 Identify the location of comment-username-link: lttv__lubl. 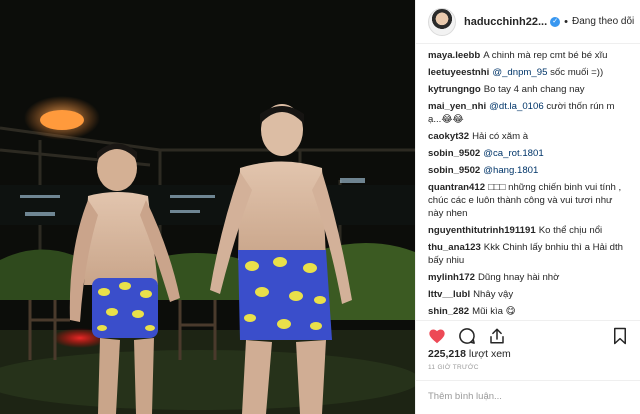
(449, 294).